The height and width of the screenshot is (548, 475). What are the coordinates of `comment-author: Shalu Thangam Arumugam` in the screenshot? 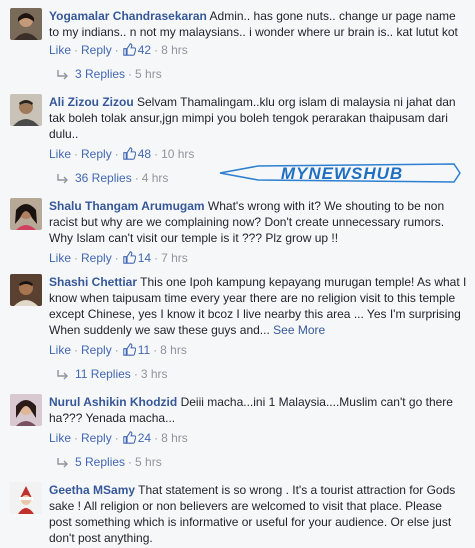 It's located at (127, 206).